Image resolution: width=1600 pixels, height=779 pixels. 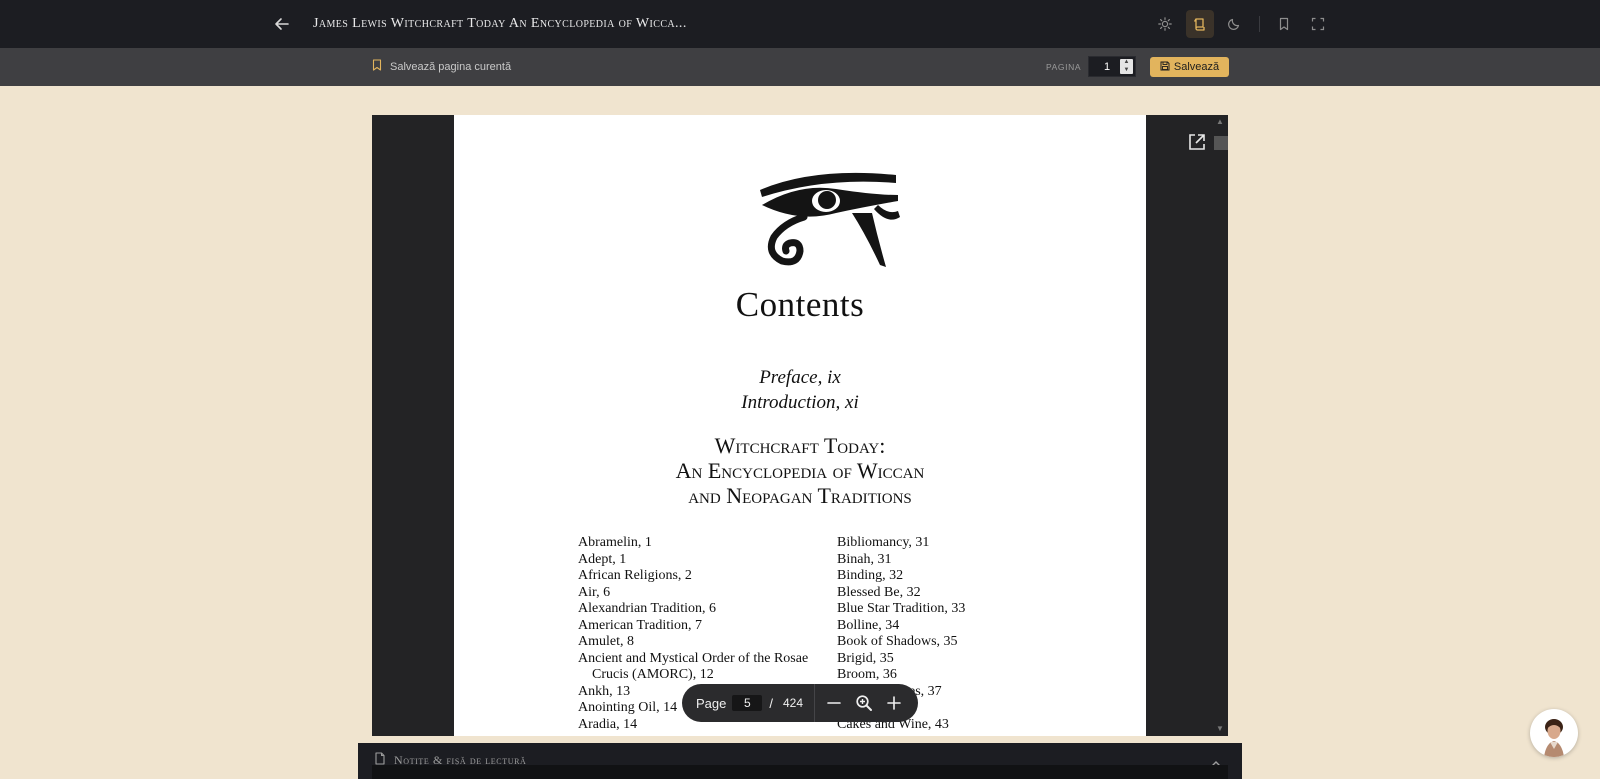 I want to click on contents-entry: Air, 6, so click(x=594, y=592).